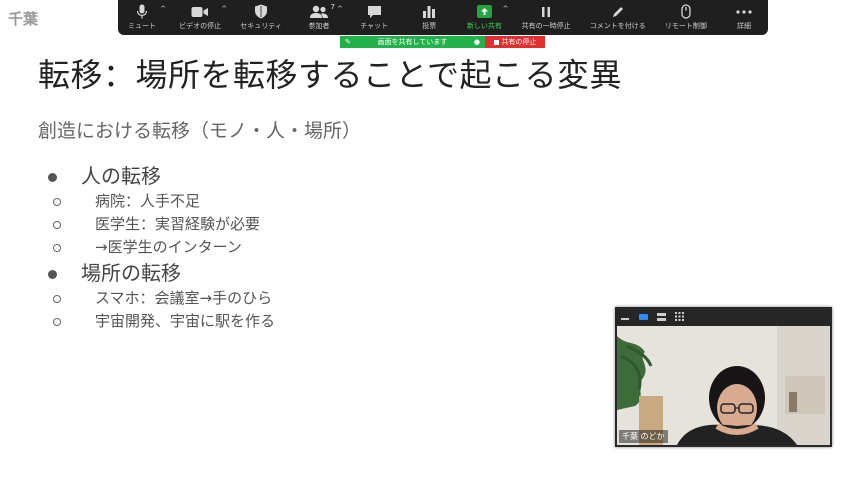 Image resolution: width=853 pixels, height=480 pixels. What do you see at coordinates (23, 19) in the screenshot?
I see `screen-owner-label: 千葉` at bounding box center [23, 19].